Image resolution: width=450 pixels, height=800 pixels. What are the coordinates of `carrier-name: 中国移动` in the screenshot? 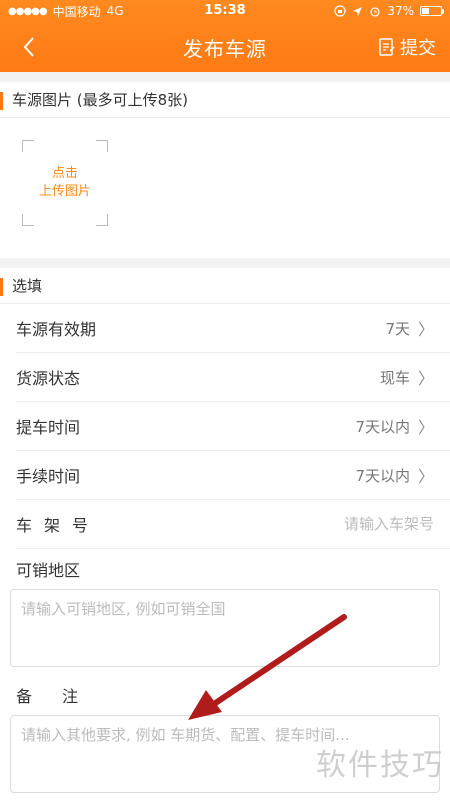 It's located at (76, 11).